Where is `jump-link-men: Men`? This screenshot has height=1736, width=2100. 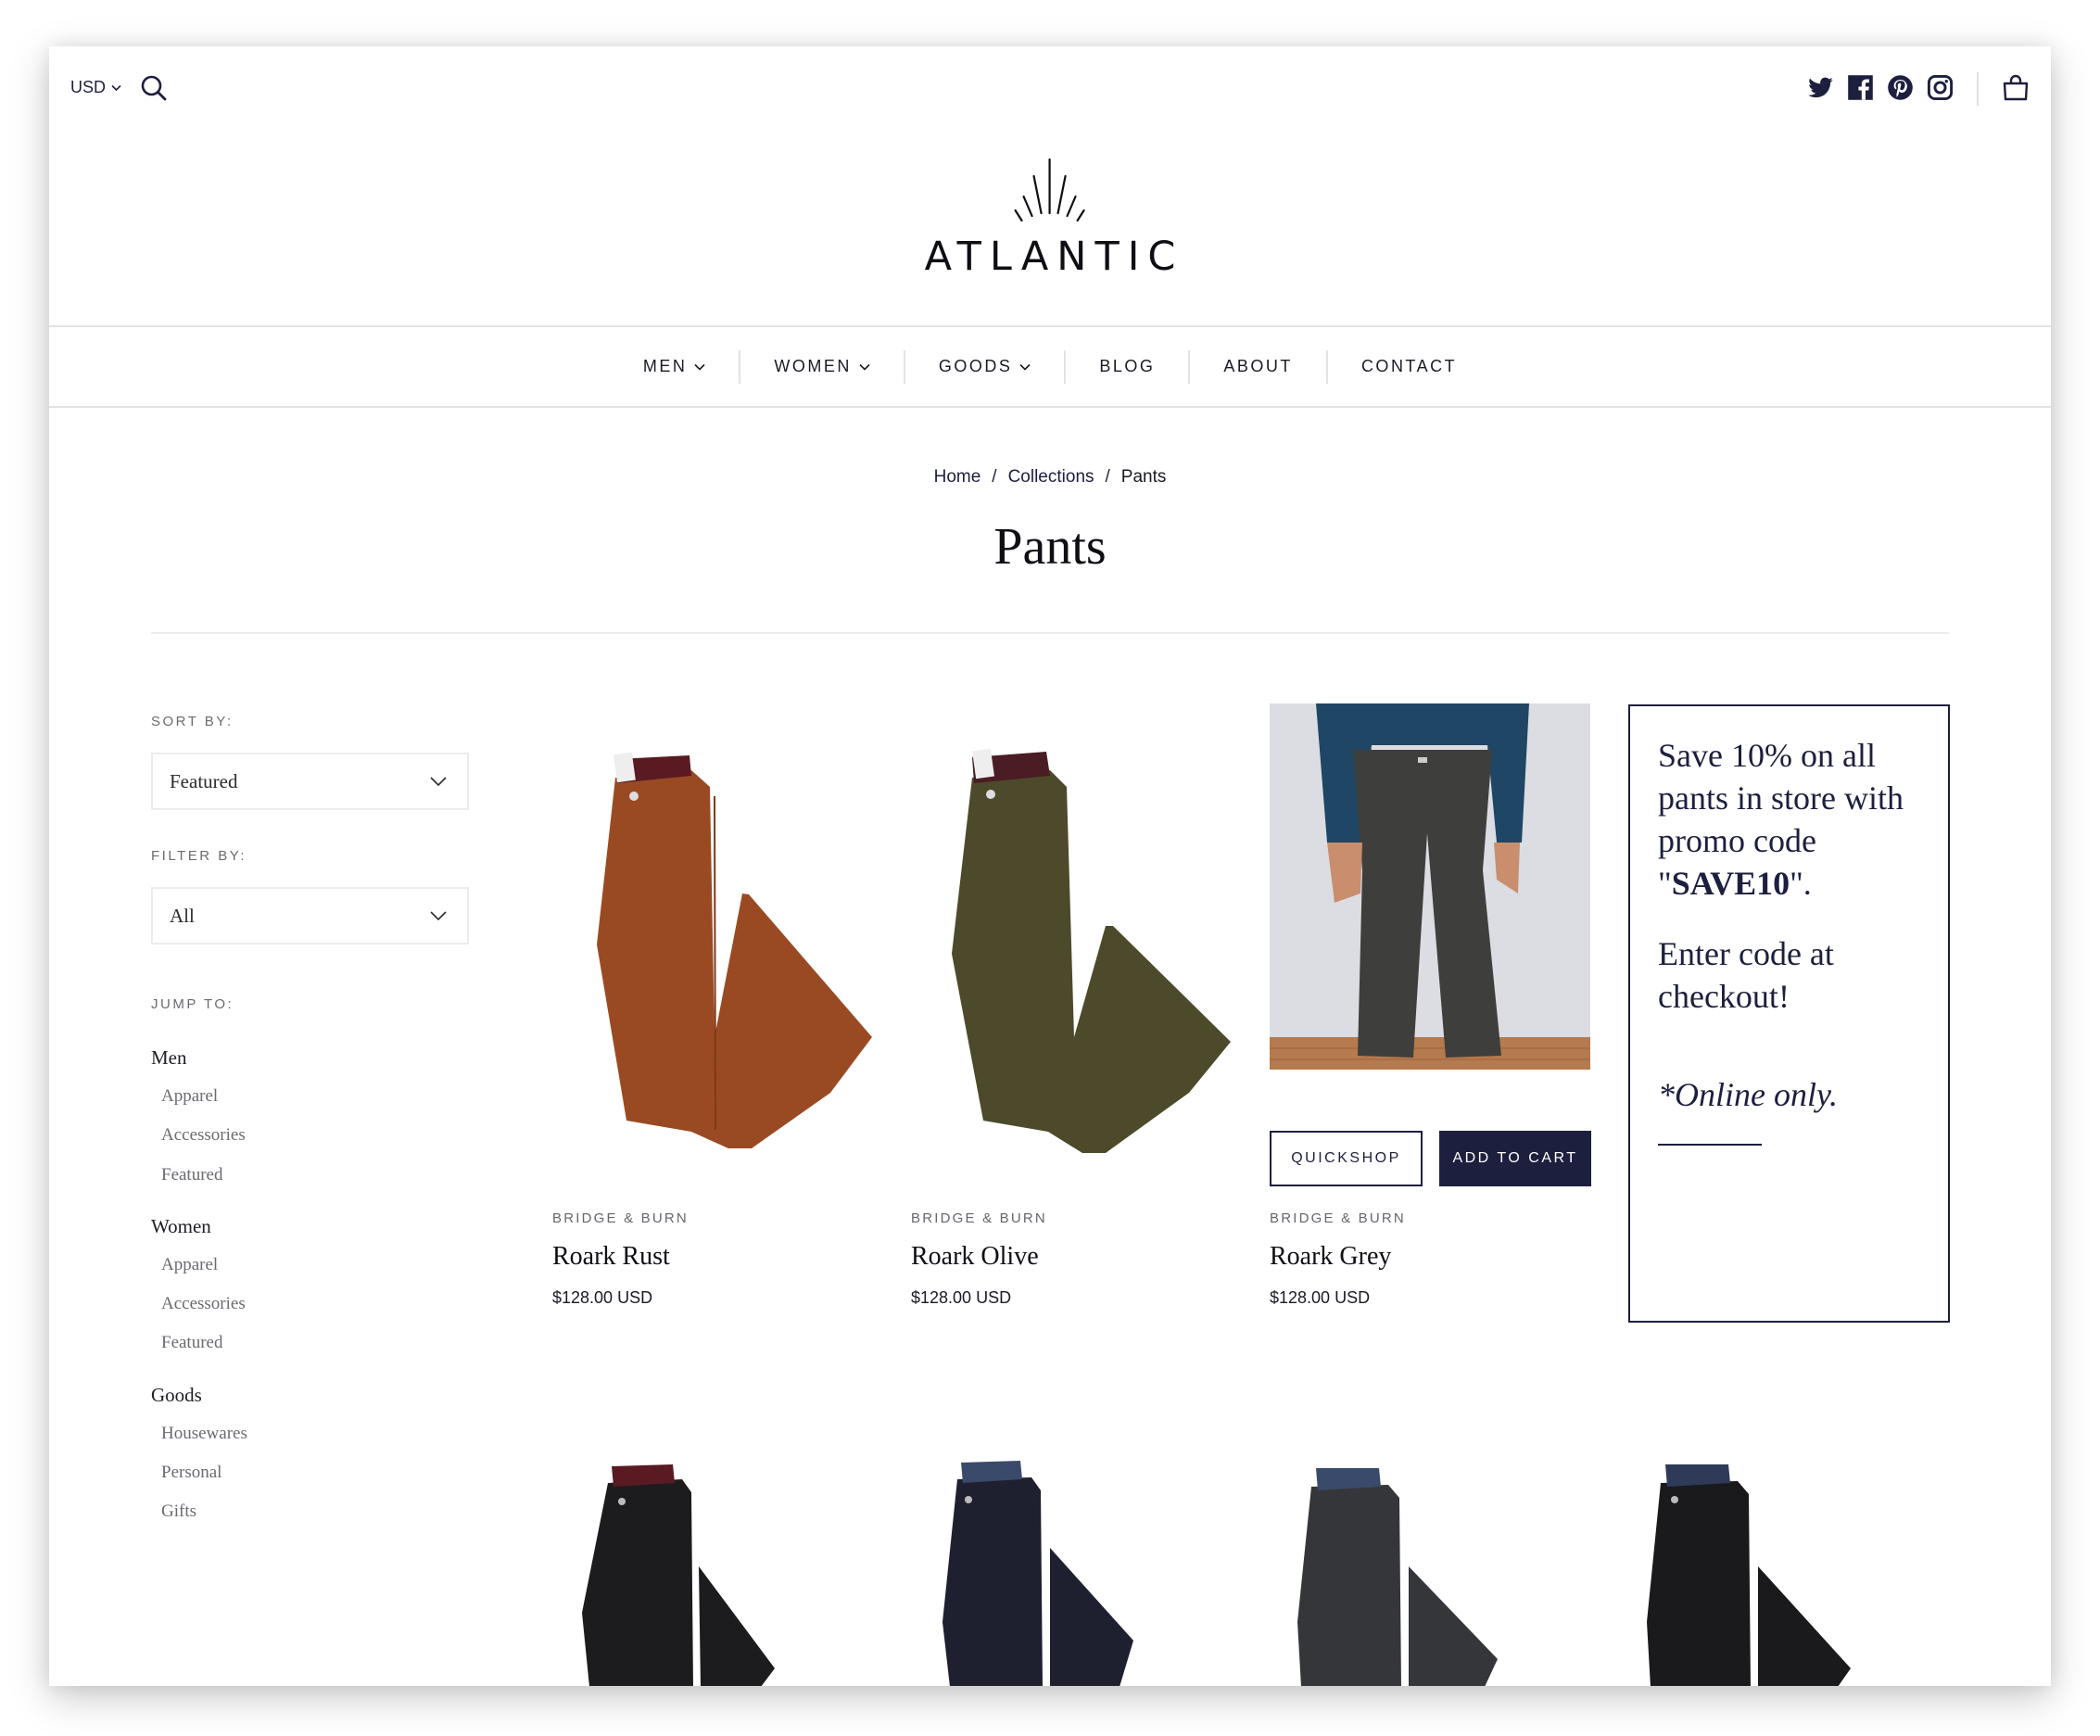 jump-link-men: Men is located at coordinates (199, 1057).